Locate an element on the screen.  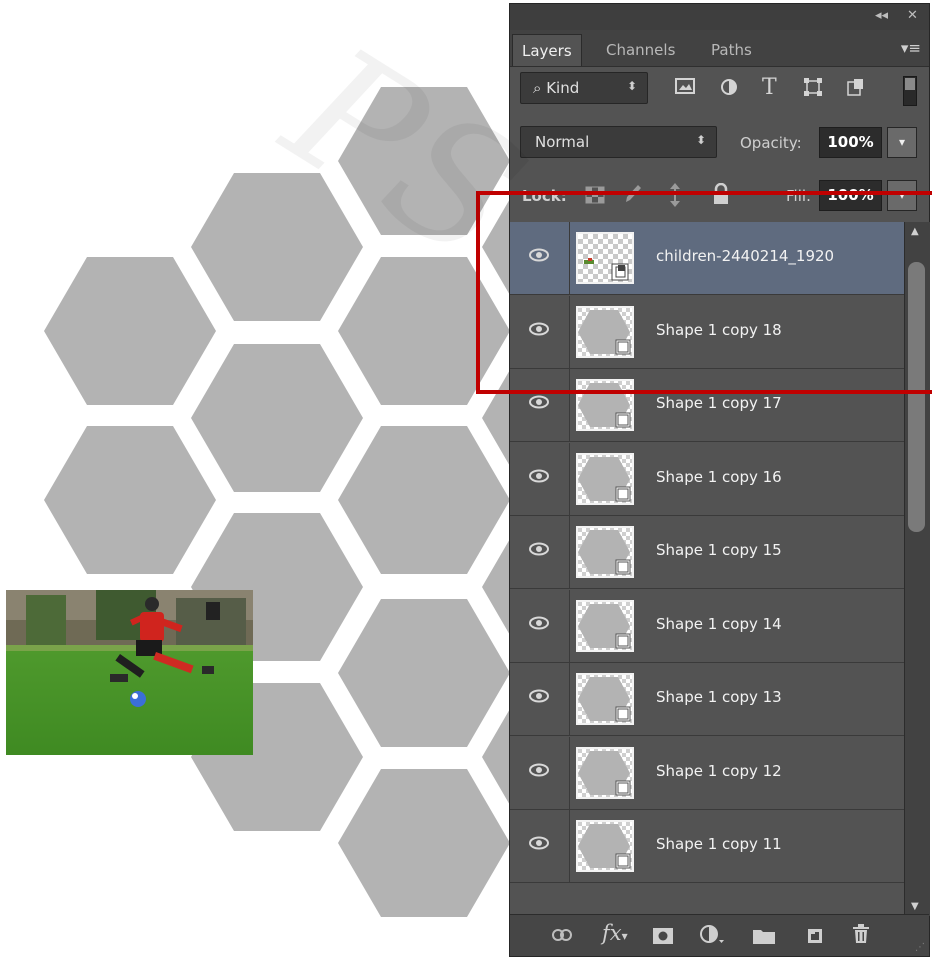
smart-object-thumbnail is located at coordinates (605, 258).